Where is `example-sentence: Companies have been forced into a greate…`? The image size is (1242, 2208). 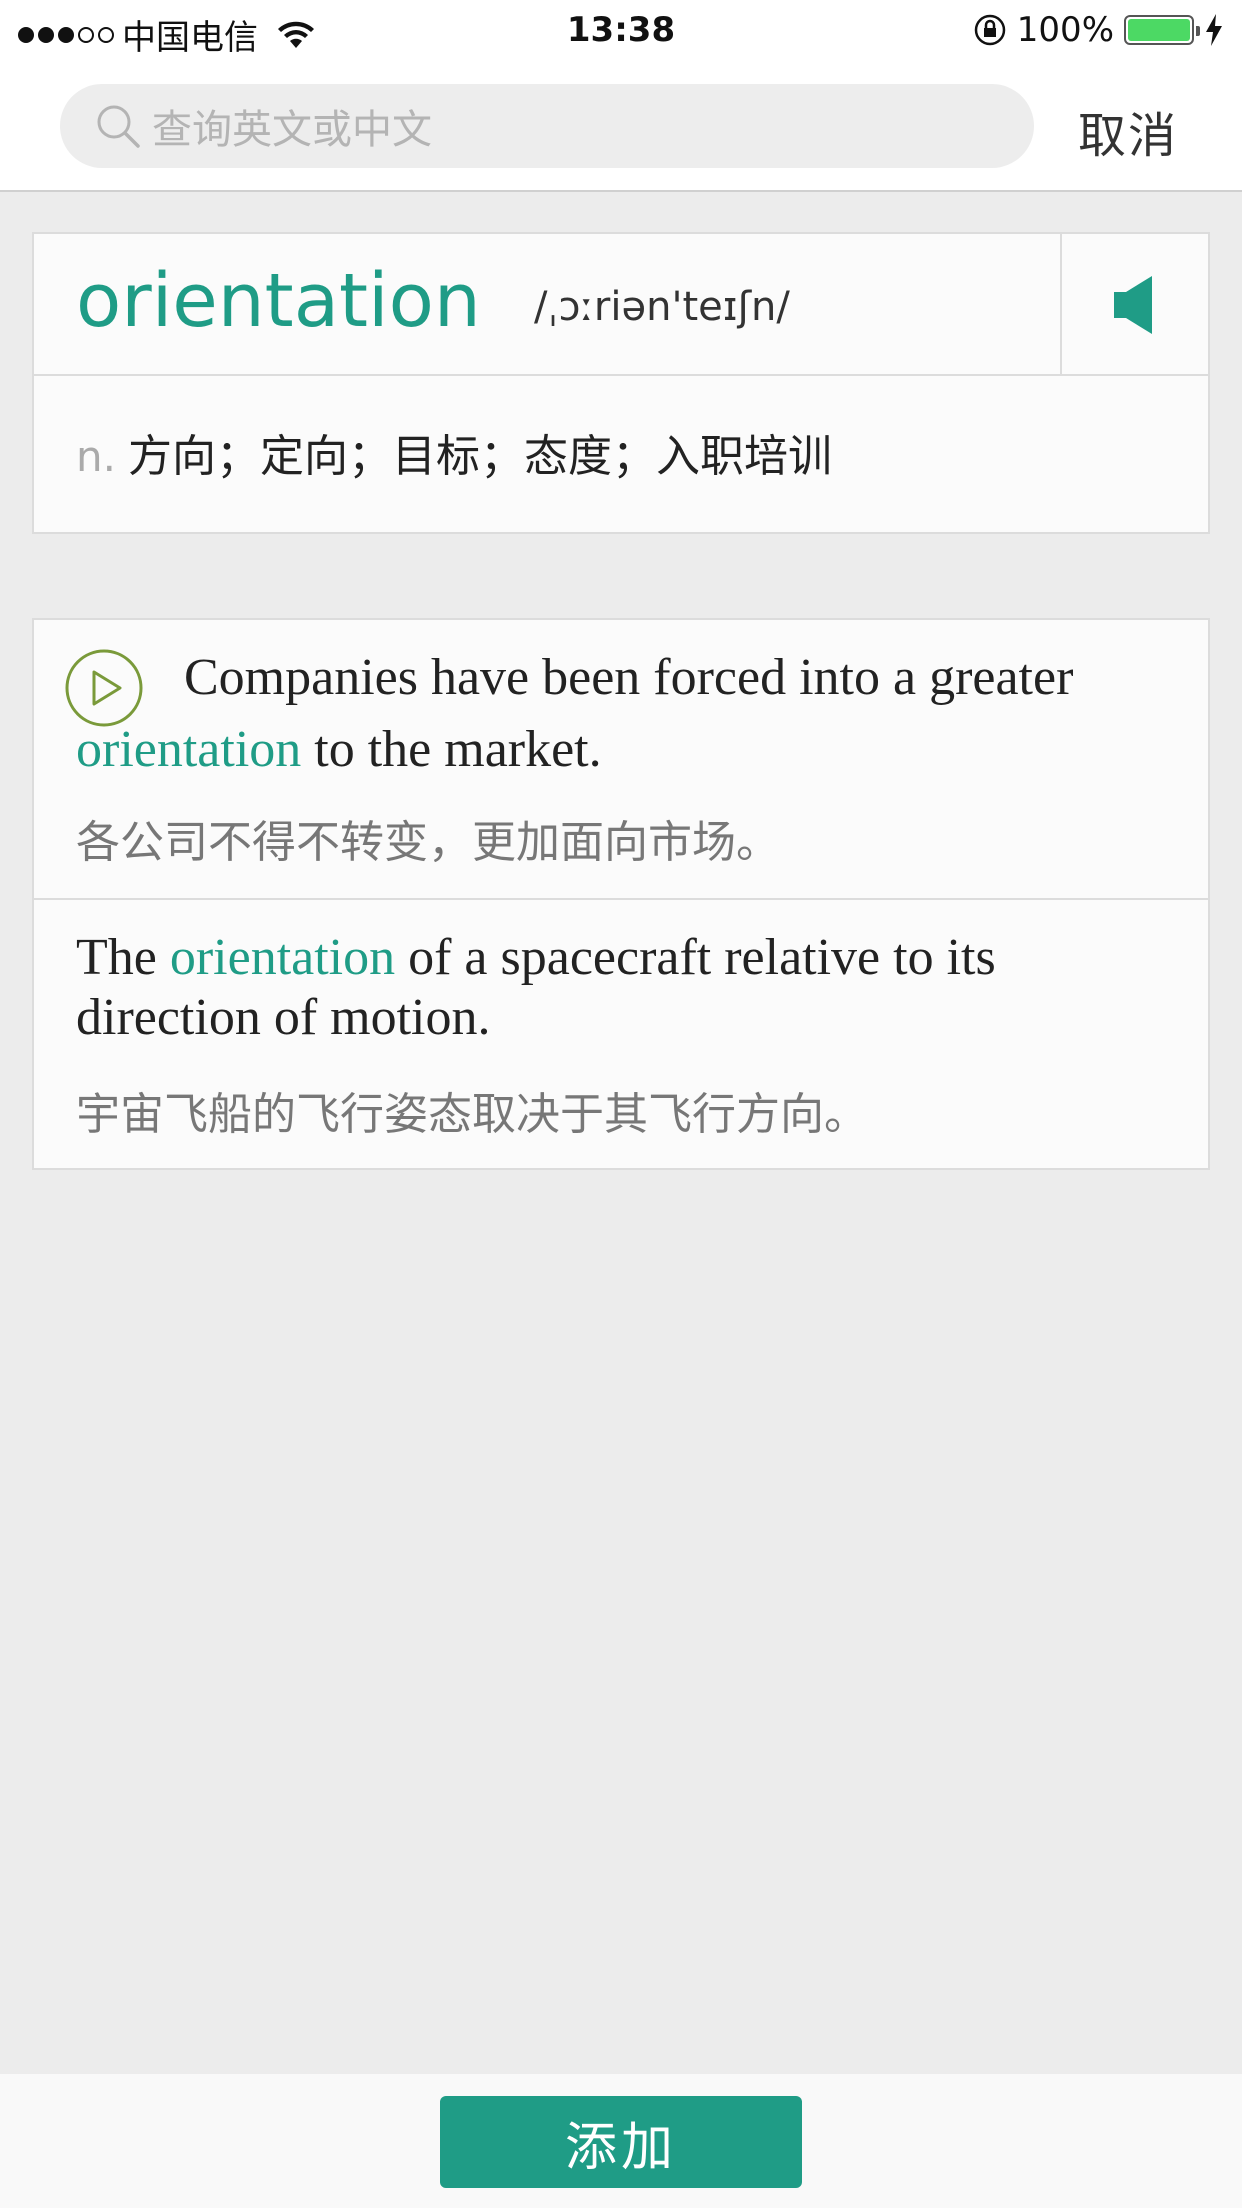
example-sentence: Companies have been forced into a greate… is located at coordinates (621, 760).